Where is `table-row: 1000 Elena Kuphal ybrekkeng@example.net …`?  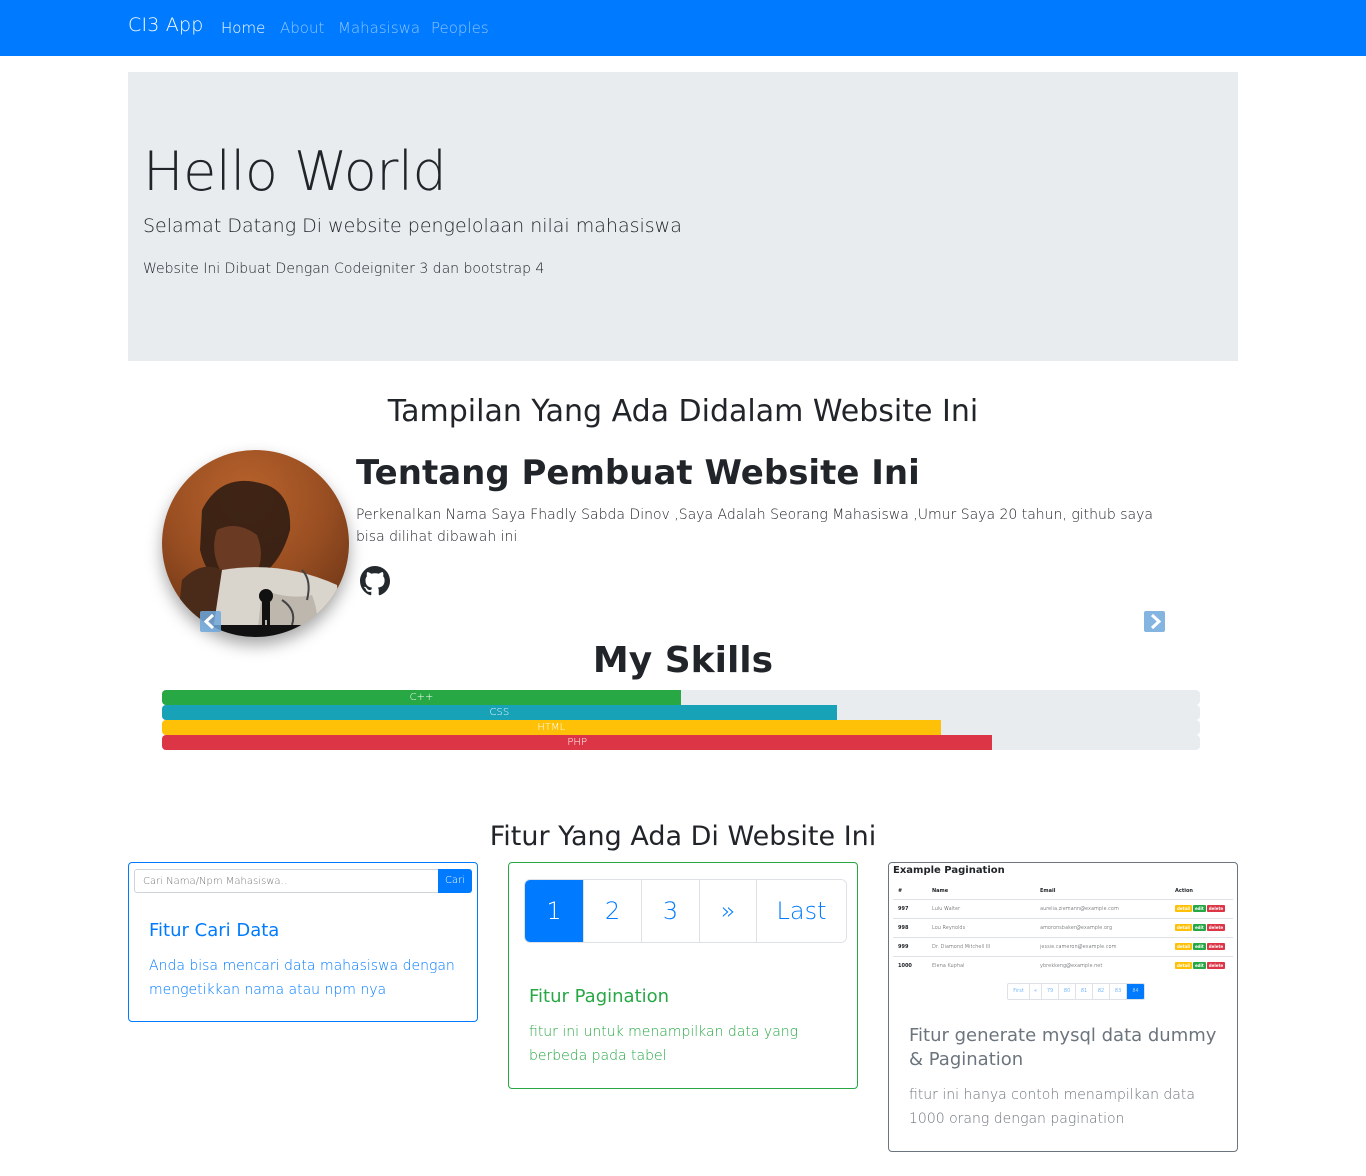
table-row: 1000 Elena Kuphal ybrekkeng@example.net … is located at coordinates (1063, 965).